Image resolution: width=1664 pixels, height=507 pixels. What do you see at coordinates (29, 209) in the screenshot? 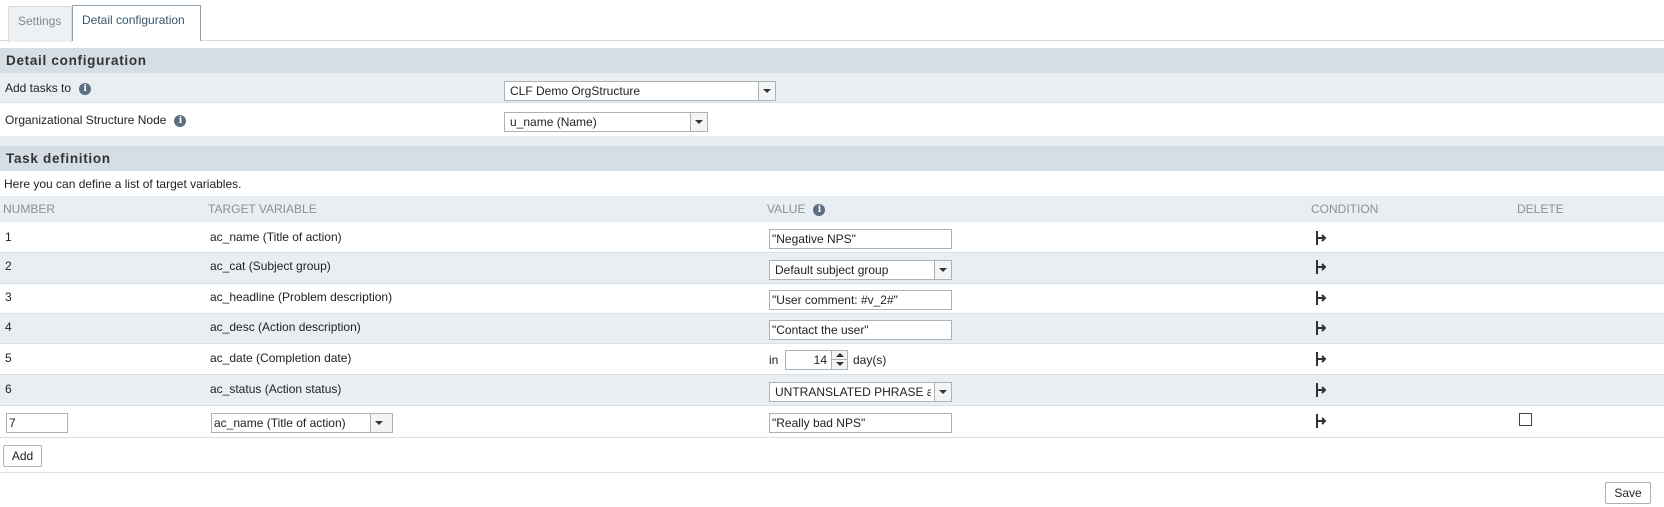
I see `column-header-number: NUMBER` at bounding box center [29, 209].